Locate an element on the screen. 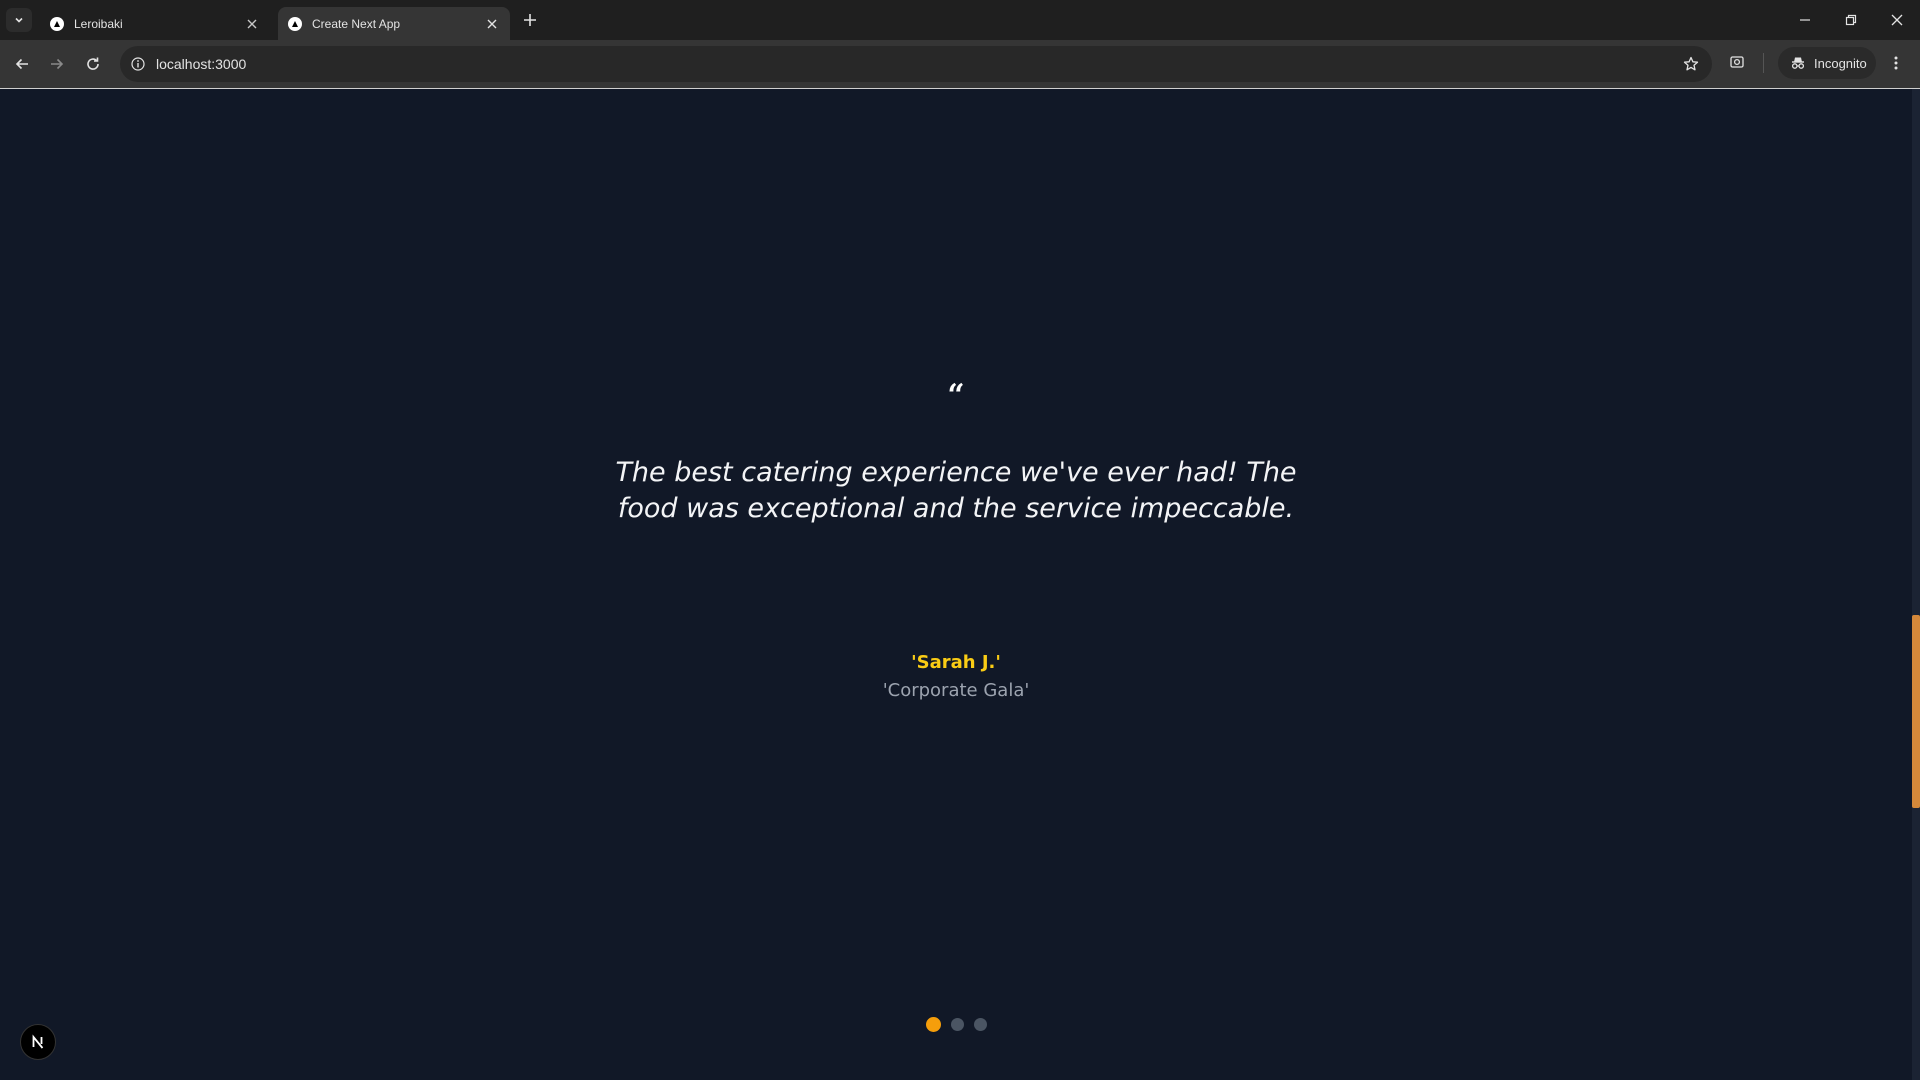 The width and height of the screenshot is (1920, 1080). star-icon is located at coordinates (1691, 64).